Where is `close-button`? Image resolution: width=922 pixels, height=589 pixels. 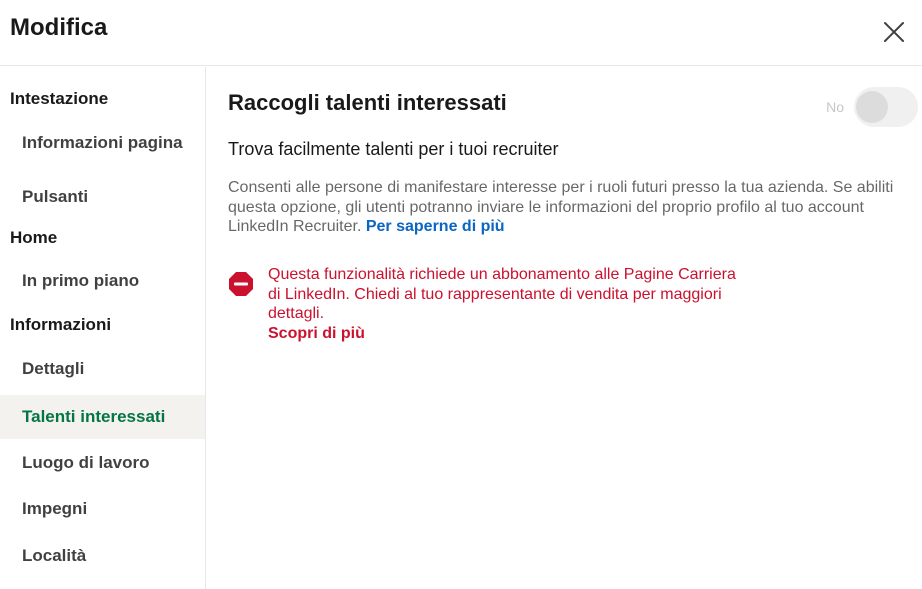
close-button is located at coordinates (894, 32).